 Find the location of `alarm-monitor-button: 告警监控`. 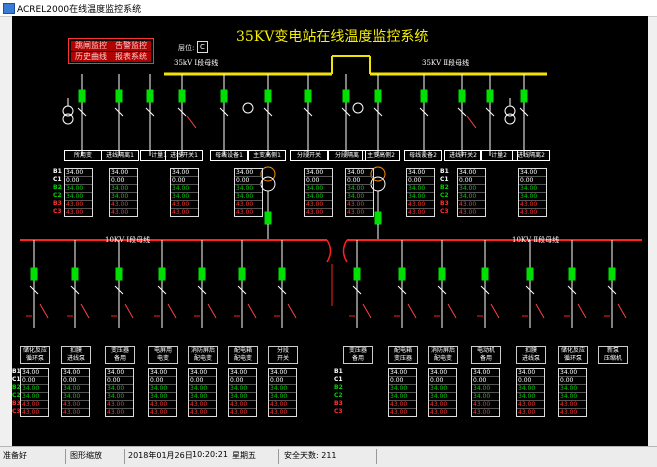

alarm-monitor-button: 告警监控 is located at coordinates (131, 46).